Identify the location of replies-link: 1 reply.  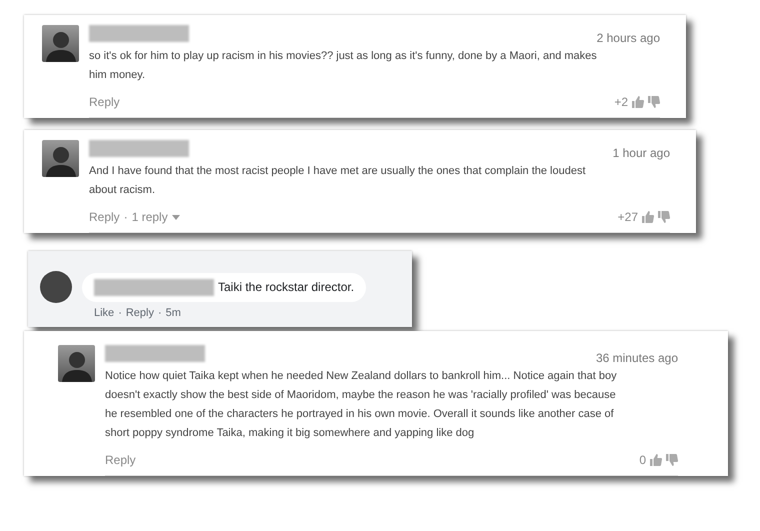
(150, 217).